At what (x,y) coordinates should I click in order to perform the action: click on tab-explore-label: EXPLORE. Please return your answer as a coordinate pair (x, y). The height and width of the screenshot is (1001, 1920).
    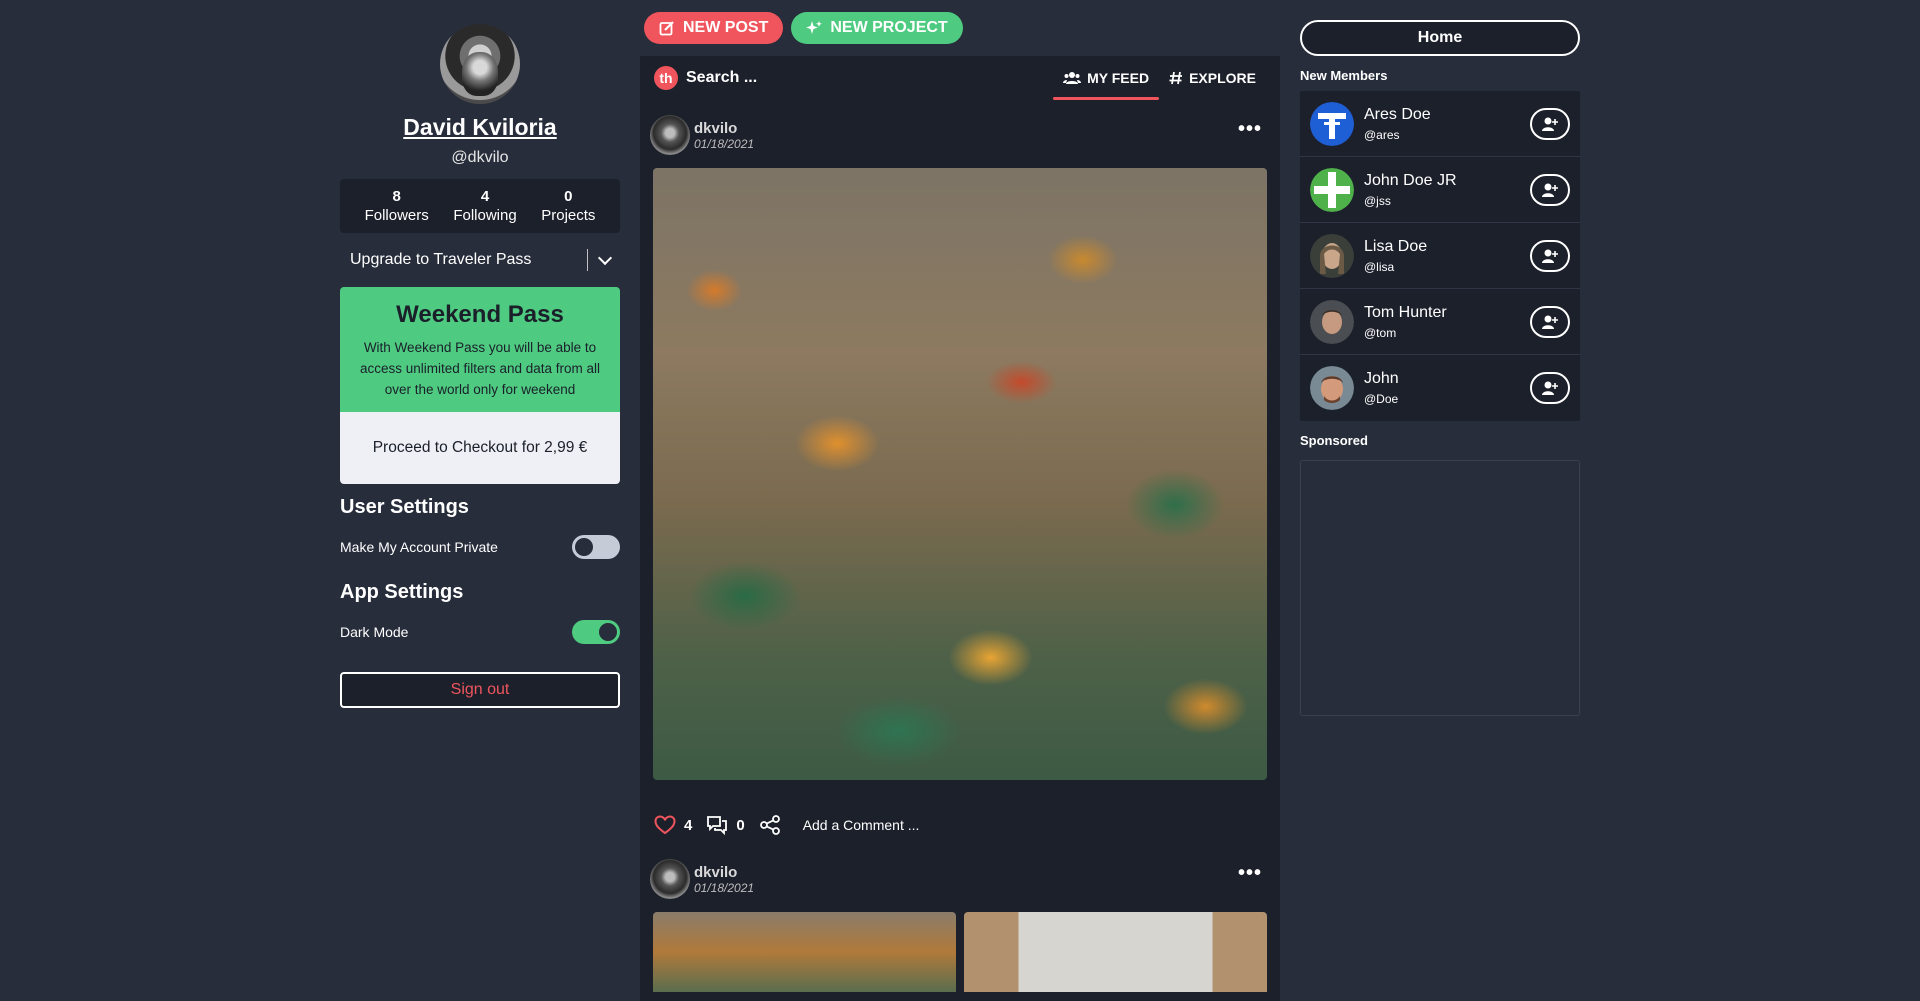
    Looking at the image, I should click on (1222, 78).